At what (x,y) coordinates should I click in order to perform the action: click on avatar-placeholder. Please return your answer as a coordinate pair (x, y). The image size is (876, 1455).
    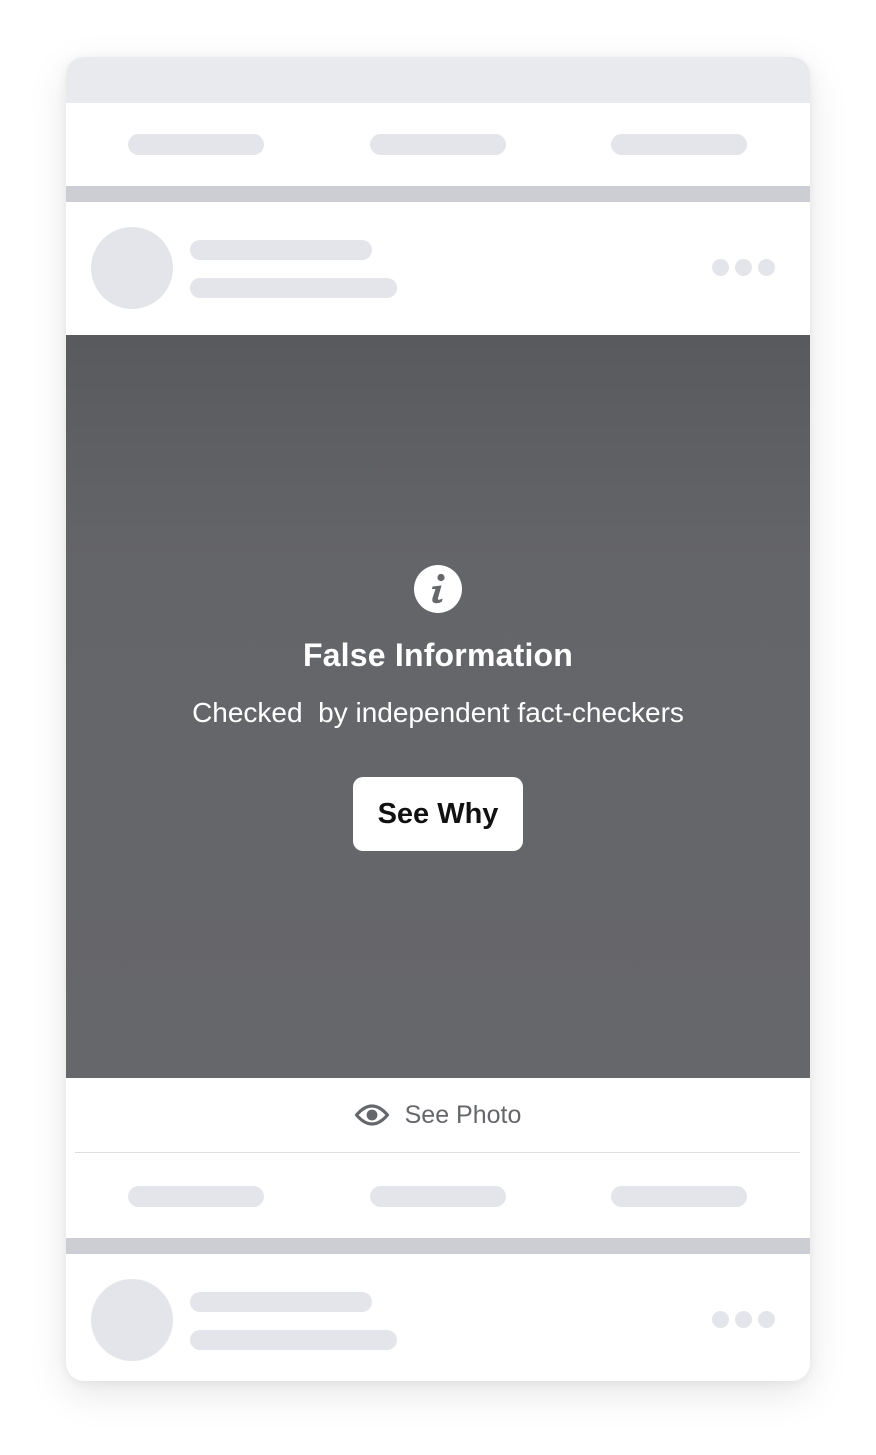
    Looking at the image, I should click on (132, 268).